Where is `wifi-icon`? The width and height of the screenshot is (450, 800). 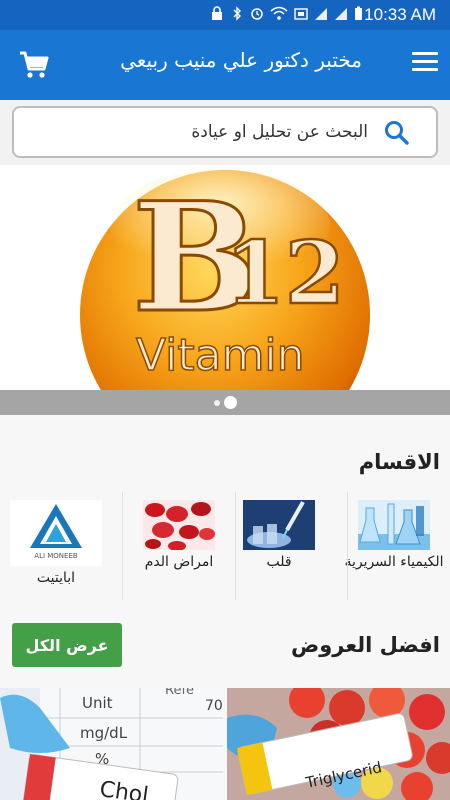 wifi-icon is located at coordinates (279, 13).